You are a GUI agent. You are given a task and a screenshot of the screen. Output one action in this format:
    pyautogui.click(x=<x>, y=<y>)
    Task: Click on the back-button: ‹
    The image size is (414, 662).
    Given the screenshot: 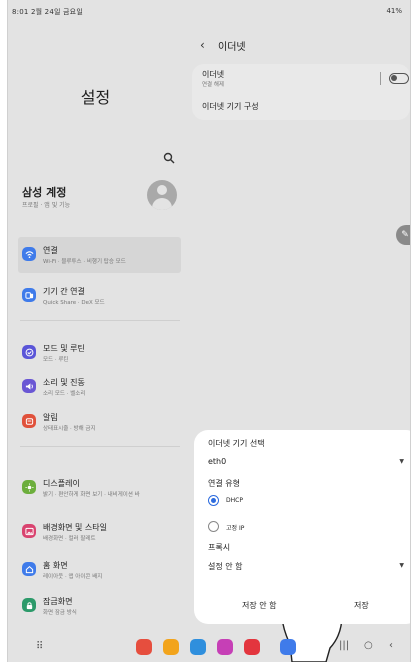 What is the action you would take?
    pyautogui.click(x=202, y=45)
    